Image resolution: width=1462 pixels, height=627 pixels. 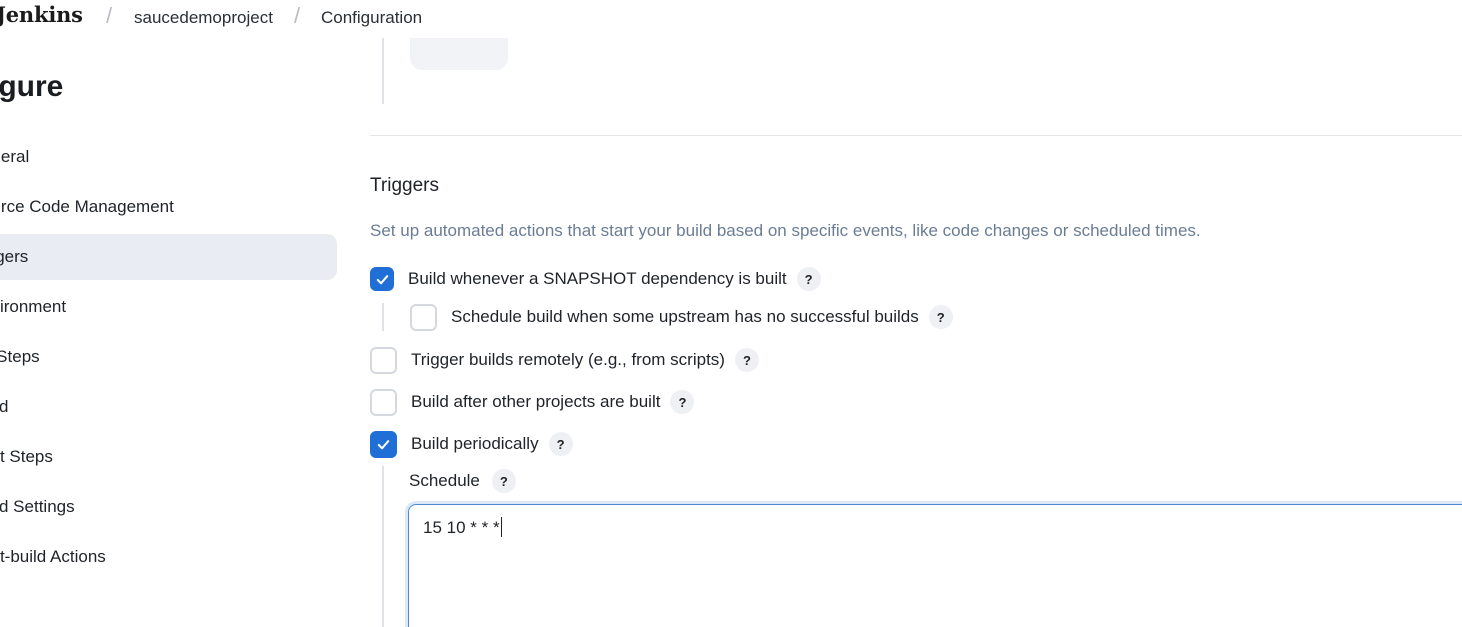 What do you see at coordinates (168, 507) in the screenshot?
I see `sidebar-item-build-settings: uild Settings` at bounding box center [168, 507].